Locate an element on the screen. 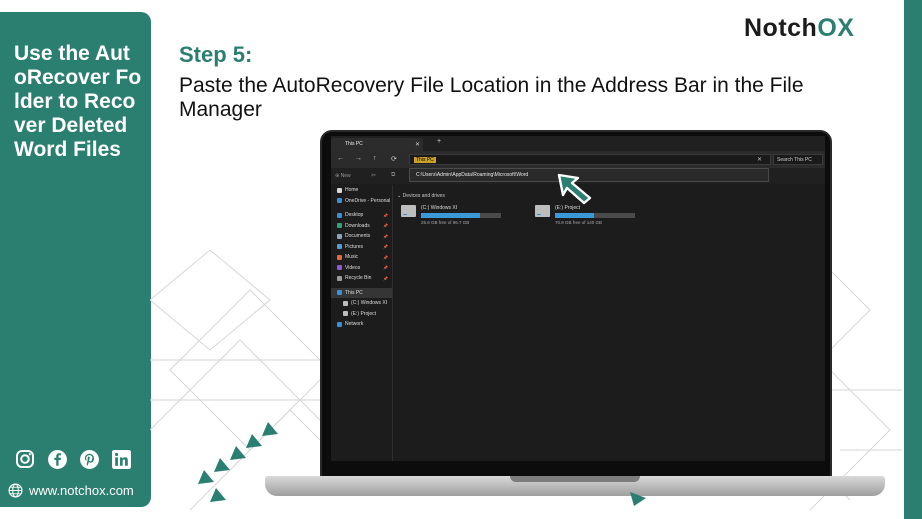 Image resolution: width=922 pixels, height=519 pixels. navigation-row: ← → ↑ ⟳ This PC ✕ Search This PC is located at coordinates (578, 159).